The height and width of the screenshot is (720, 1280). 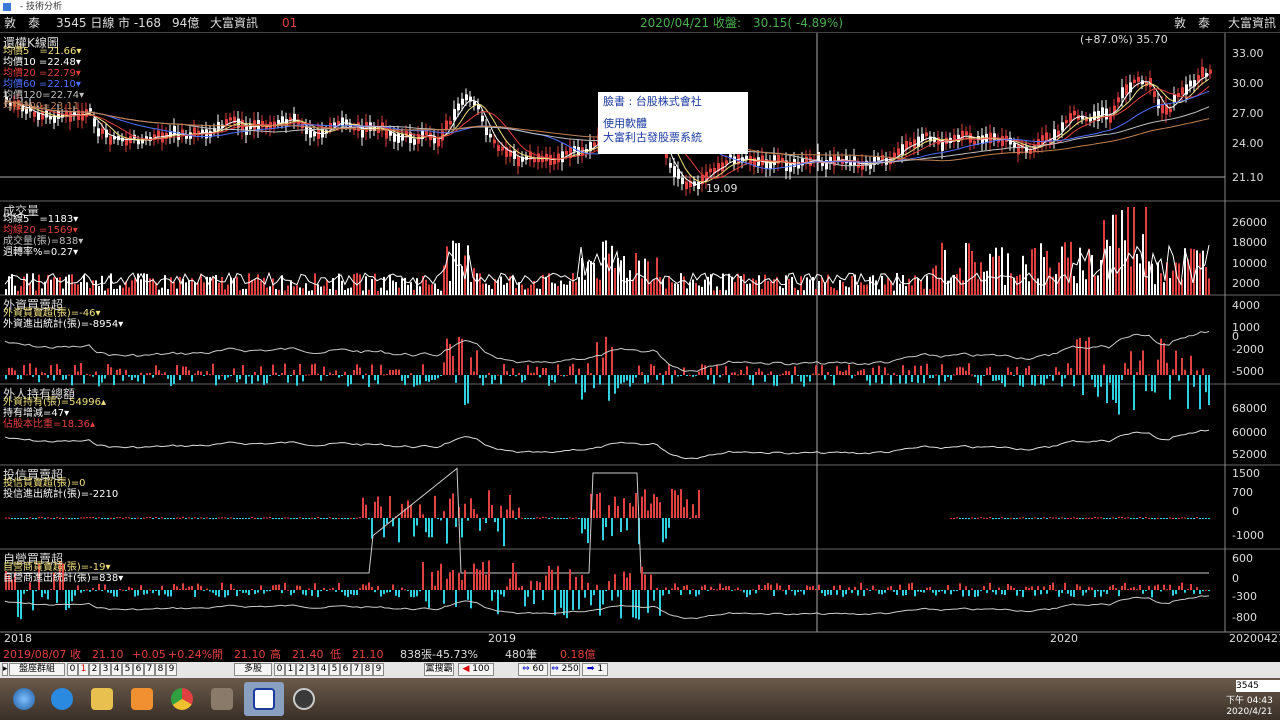 What do you see at coordinates (182, 699) in the screenshot?
I see `taskbar-chrome` at bounding box center [182, 699].